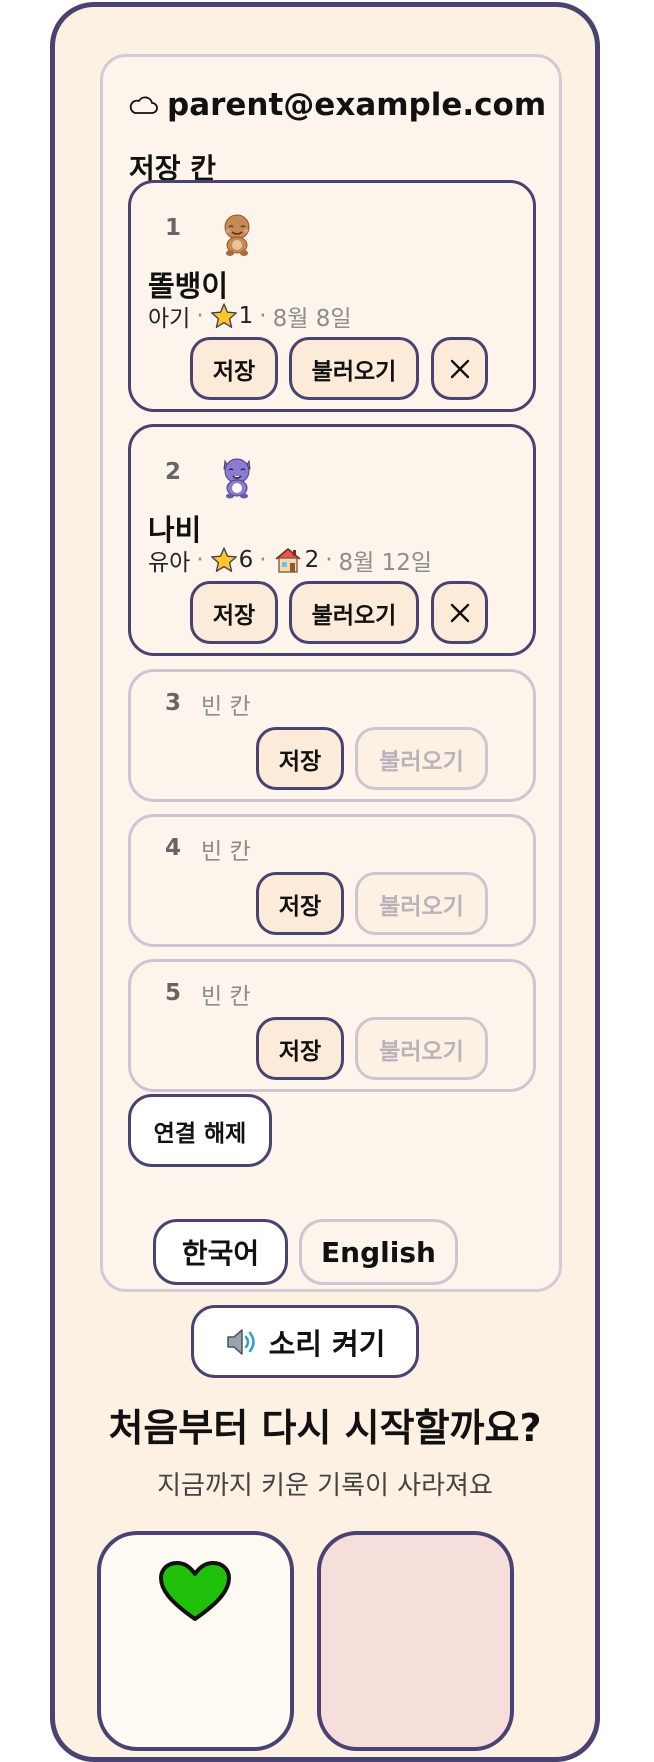 The image size is (654, 1762). I want to click on pet-stage: 유아, so click(169, 563).